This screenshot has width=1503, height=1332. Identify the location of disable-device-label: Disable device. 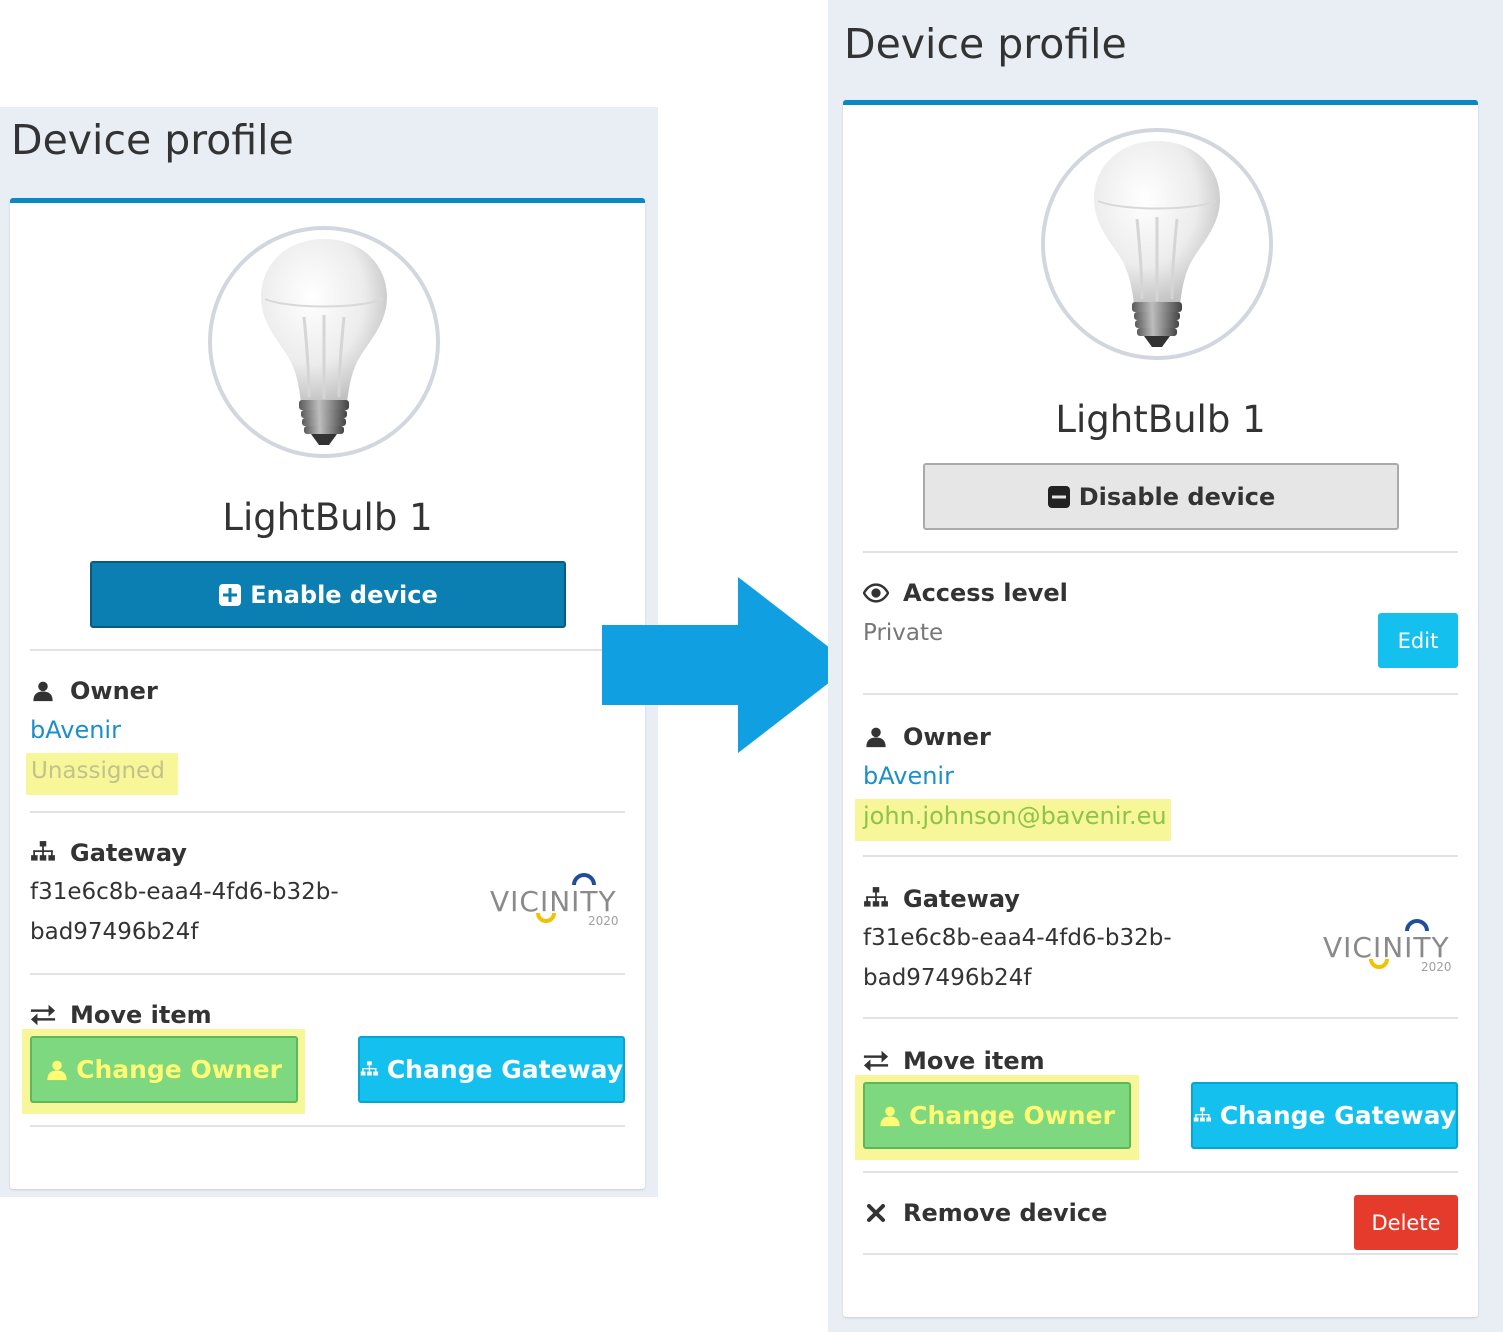
(1177, 496).